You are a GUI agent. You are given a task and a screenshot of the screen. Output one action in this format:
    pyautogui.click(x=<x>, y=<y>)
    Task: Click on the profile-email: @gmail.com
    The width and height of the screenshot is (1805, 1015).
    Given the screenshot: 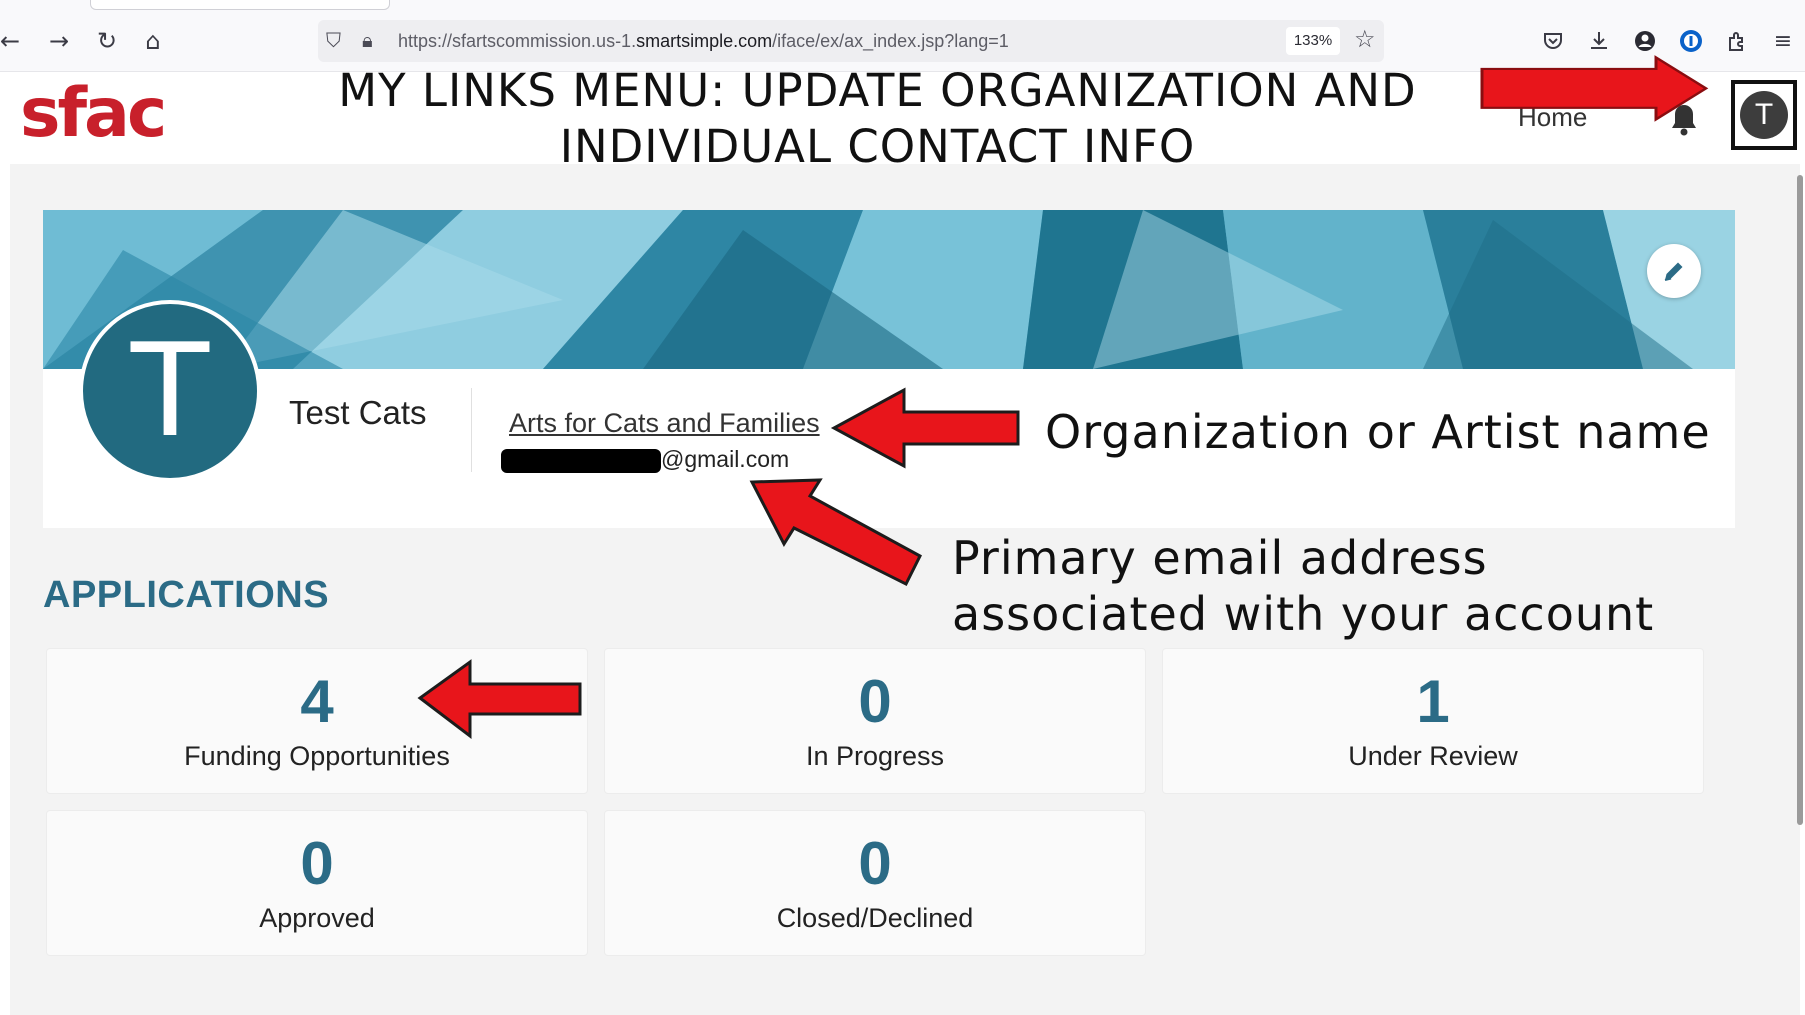 What is the action you would take?
    pyautogui.click(x=645, y=461)
    